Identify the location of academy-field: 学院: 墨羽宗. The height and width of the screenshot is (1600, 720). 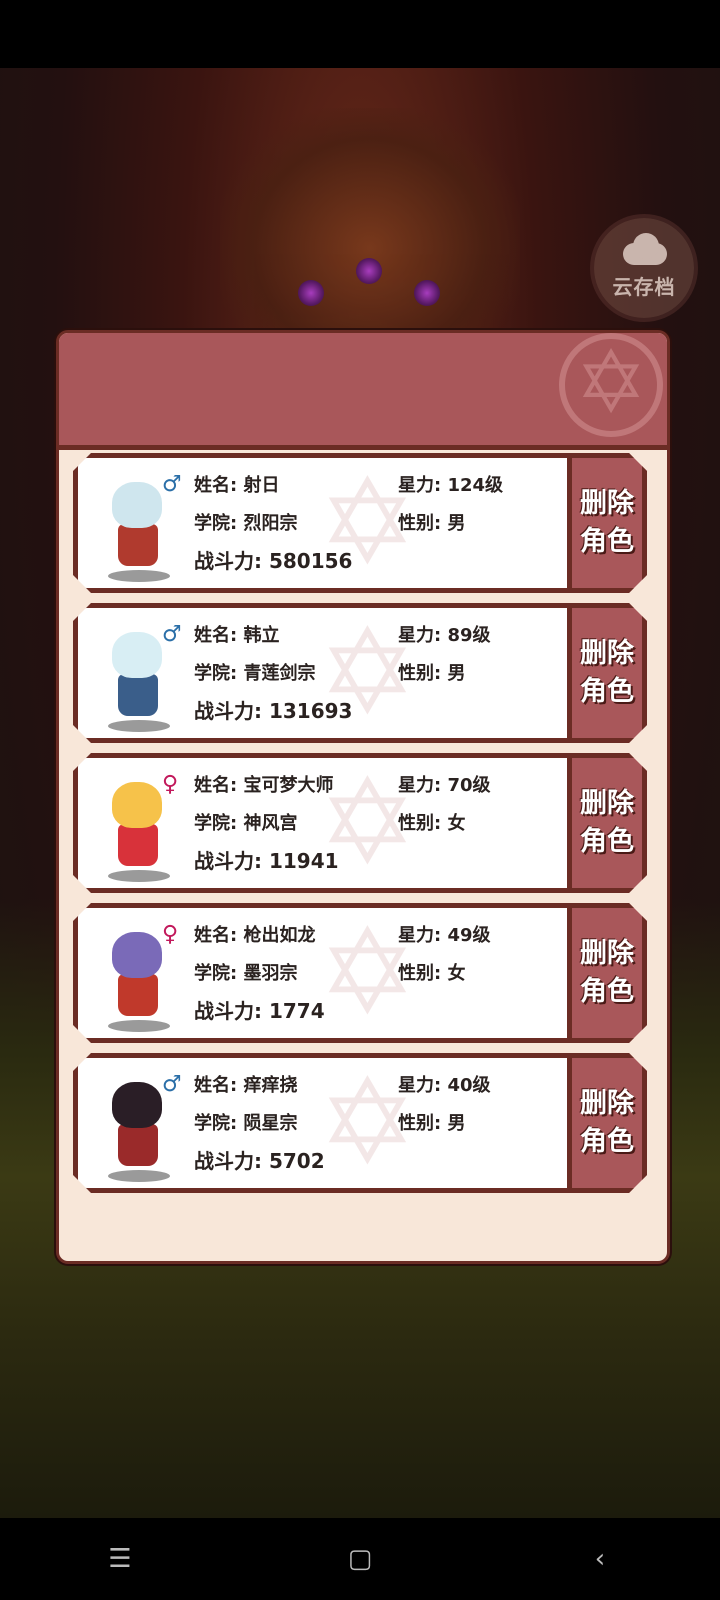
(245, 972).